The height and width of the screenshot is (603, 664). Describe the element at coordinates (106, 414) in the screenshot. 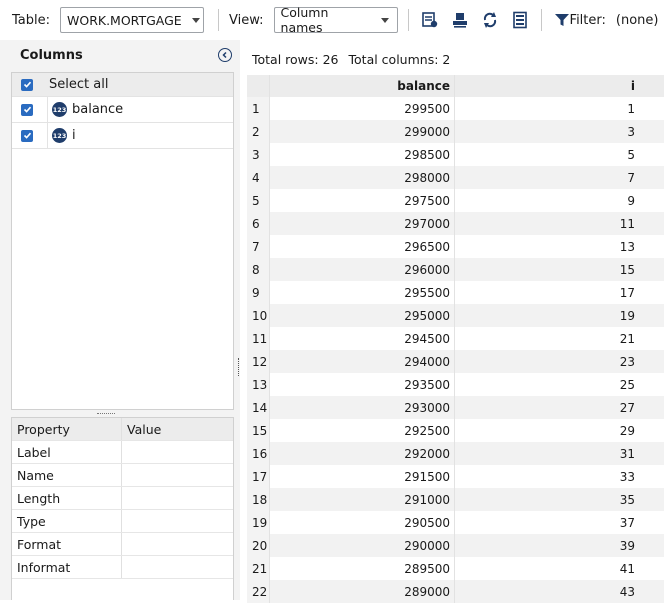

I see `horizontal-splitter` at that location.